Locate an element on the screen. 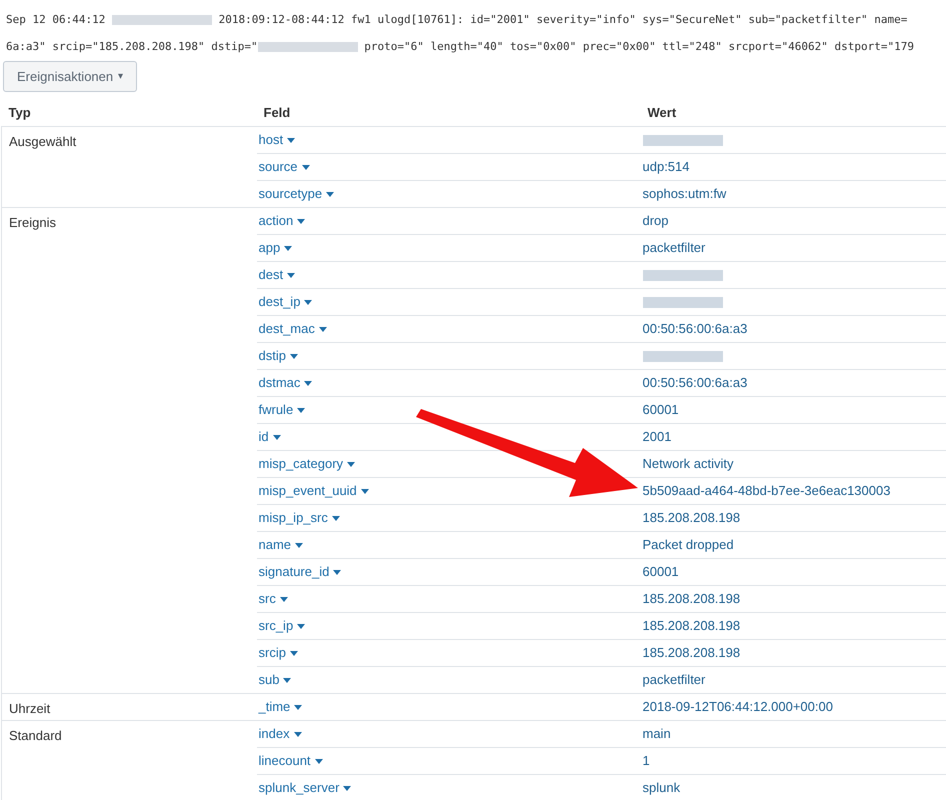 The width and height of the screenshot is (946, 800). field-link: dest_mac is located at coordinates (286, 328).